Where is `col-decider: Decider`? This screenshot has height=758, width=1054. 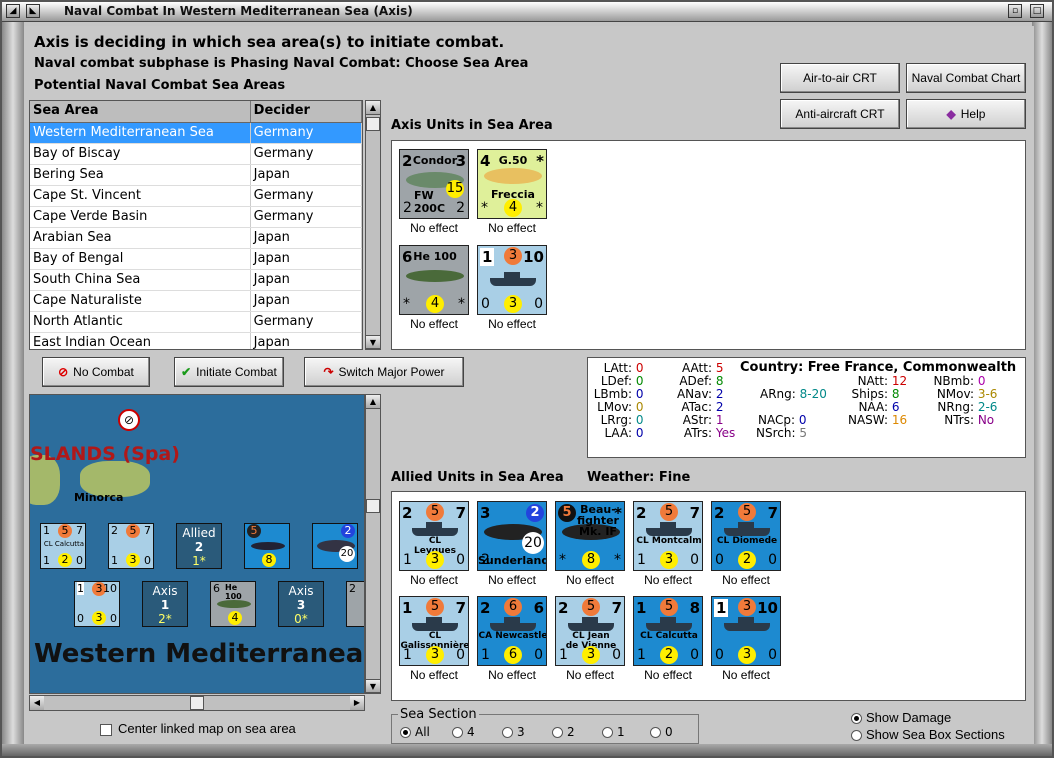 col-decider: Decider is located at coordinates (306, 111).